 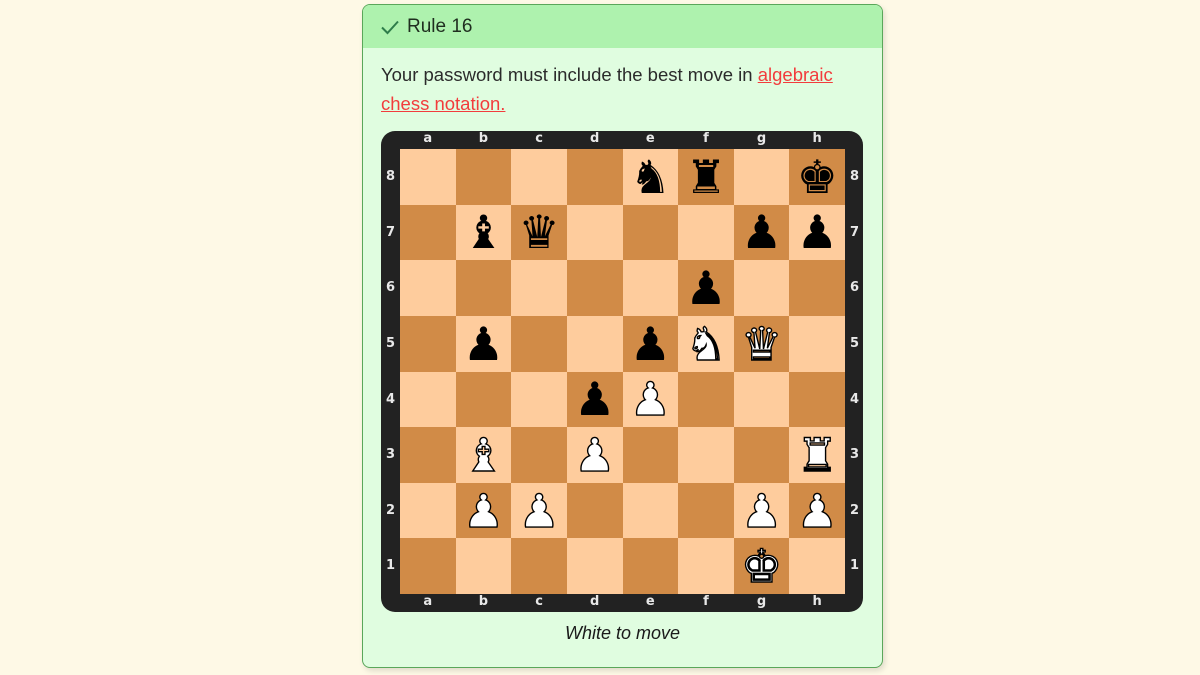 I want to click on white-rook-icon: ♜, so click(x=817, y=454).